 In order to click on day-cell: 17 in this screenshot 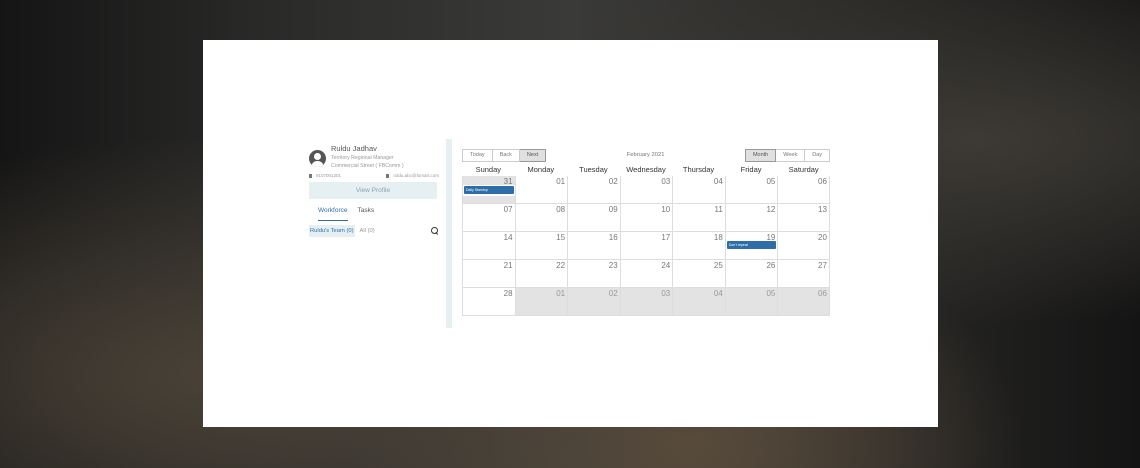, I will do `click(646, 245)`.